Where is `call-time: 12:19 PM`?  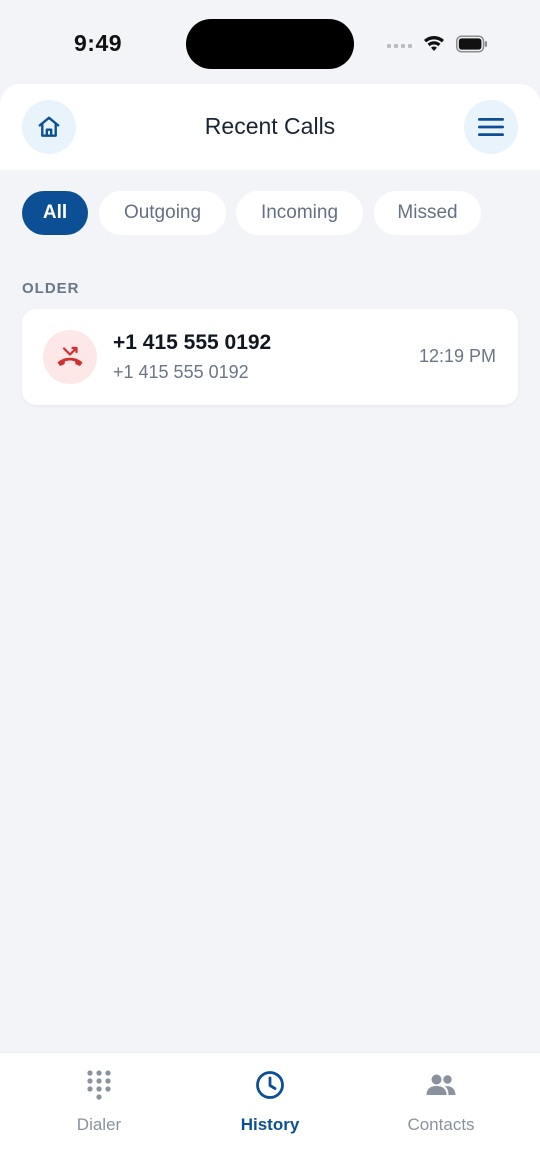
call-time: 12:19 PM is located at coordinates (457, 356).